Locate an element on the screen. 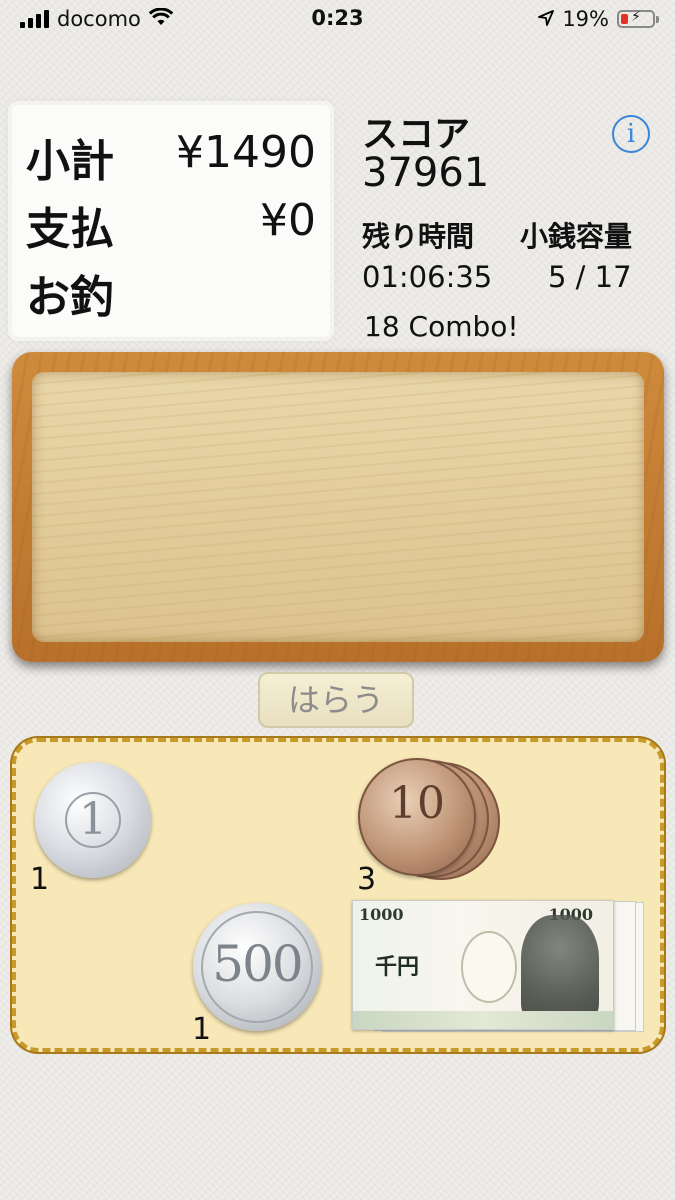 This screenshot has height=1200, width=675. battery-icon: ⚡ is located at coordinates (638, 18).